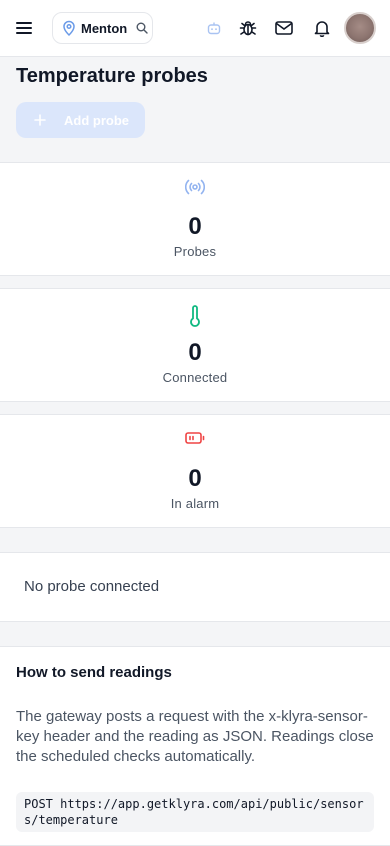 This screenshot has width=390, height=846. I want to click on location-name: Menton, so click(104, 28).